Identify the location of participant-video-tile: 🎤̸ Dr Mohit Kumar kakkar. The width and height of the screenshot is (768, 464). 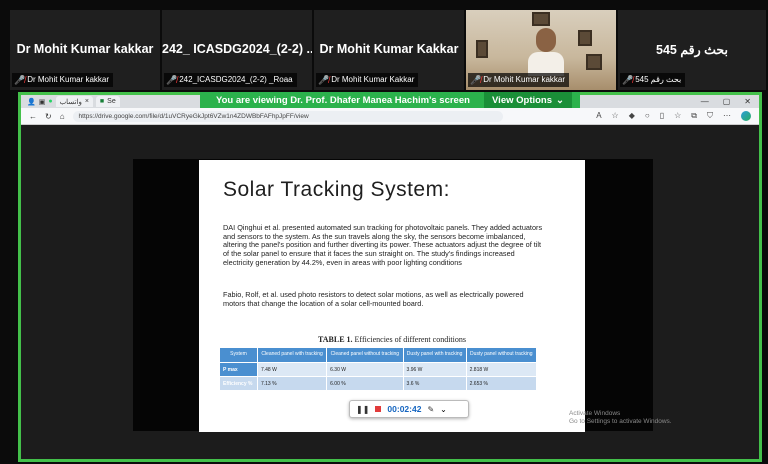
(541, 50).